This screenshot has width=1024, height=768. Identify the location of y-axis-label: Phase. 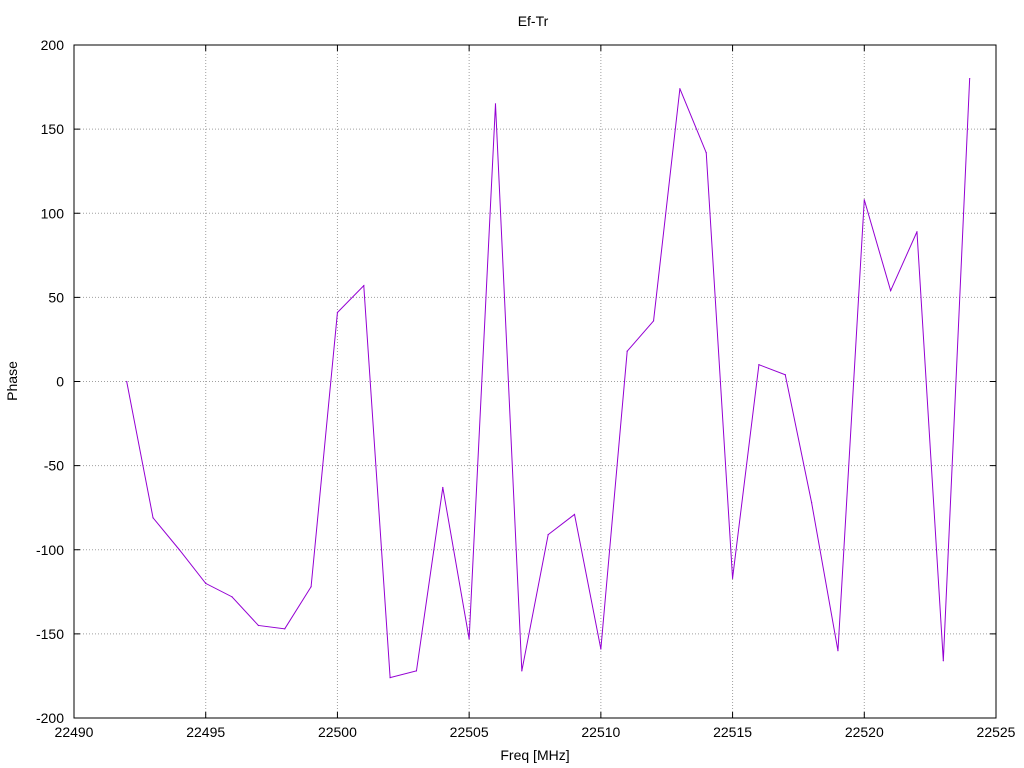
(12, 381).